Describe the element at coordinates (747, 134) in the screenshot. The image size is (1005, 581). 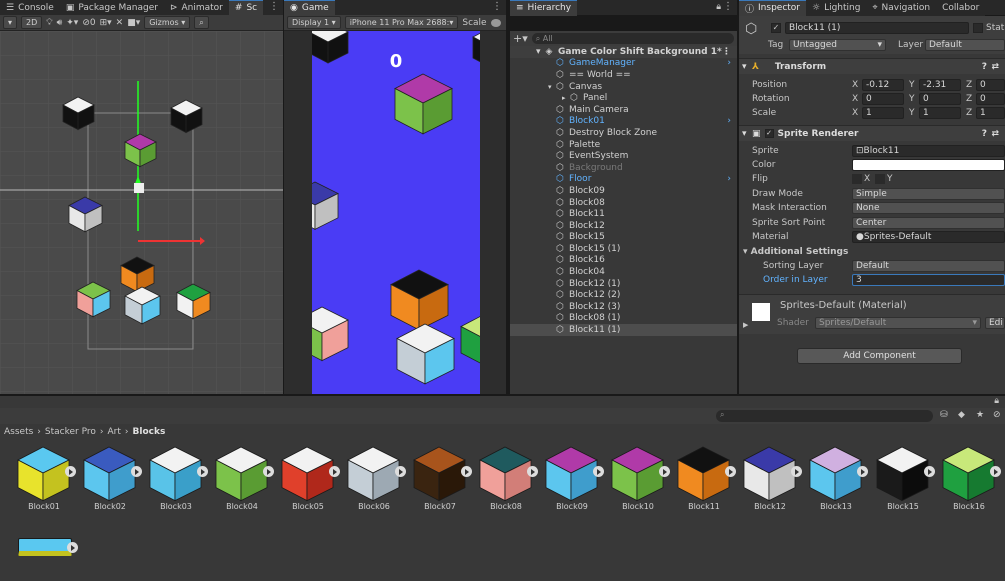
I see `foldout-icon-2: ▾` at that location.